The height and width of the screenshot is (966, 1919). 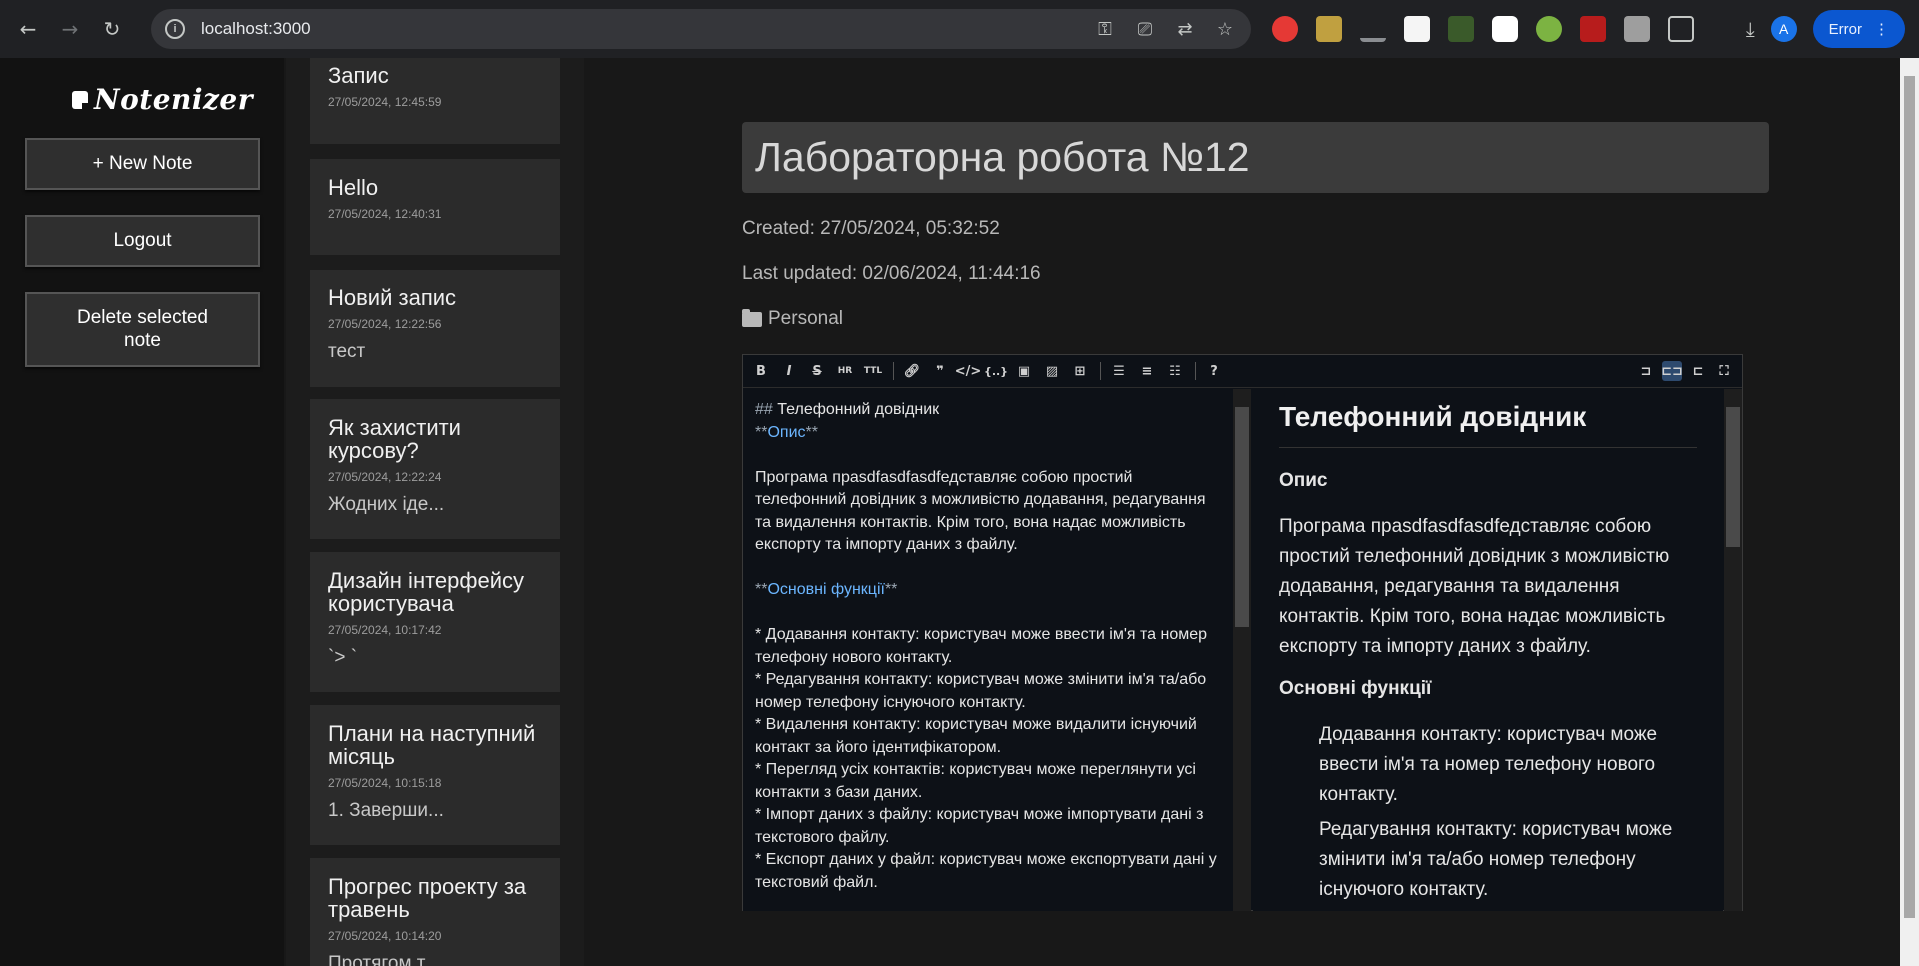 What do you see at coordinates (873, 371) in the screenshot?
I see `title-icon: TTL` at bounding box center [873, 371].